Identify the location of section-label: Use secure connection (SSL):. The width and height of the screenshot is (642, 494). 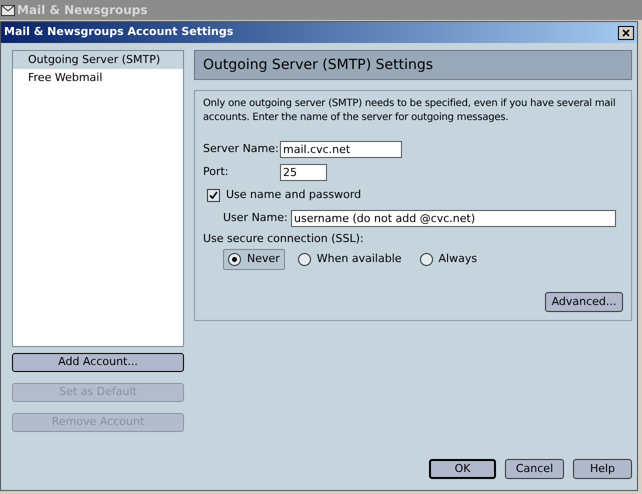
(284, 238).